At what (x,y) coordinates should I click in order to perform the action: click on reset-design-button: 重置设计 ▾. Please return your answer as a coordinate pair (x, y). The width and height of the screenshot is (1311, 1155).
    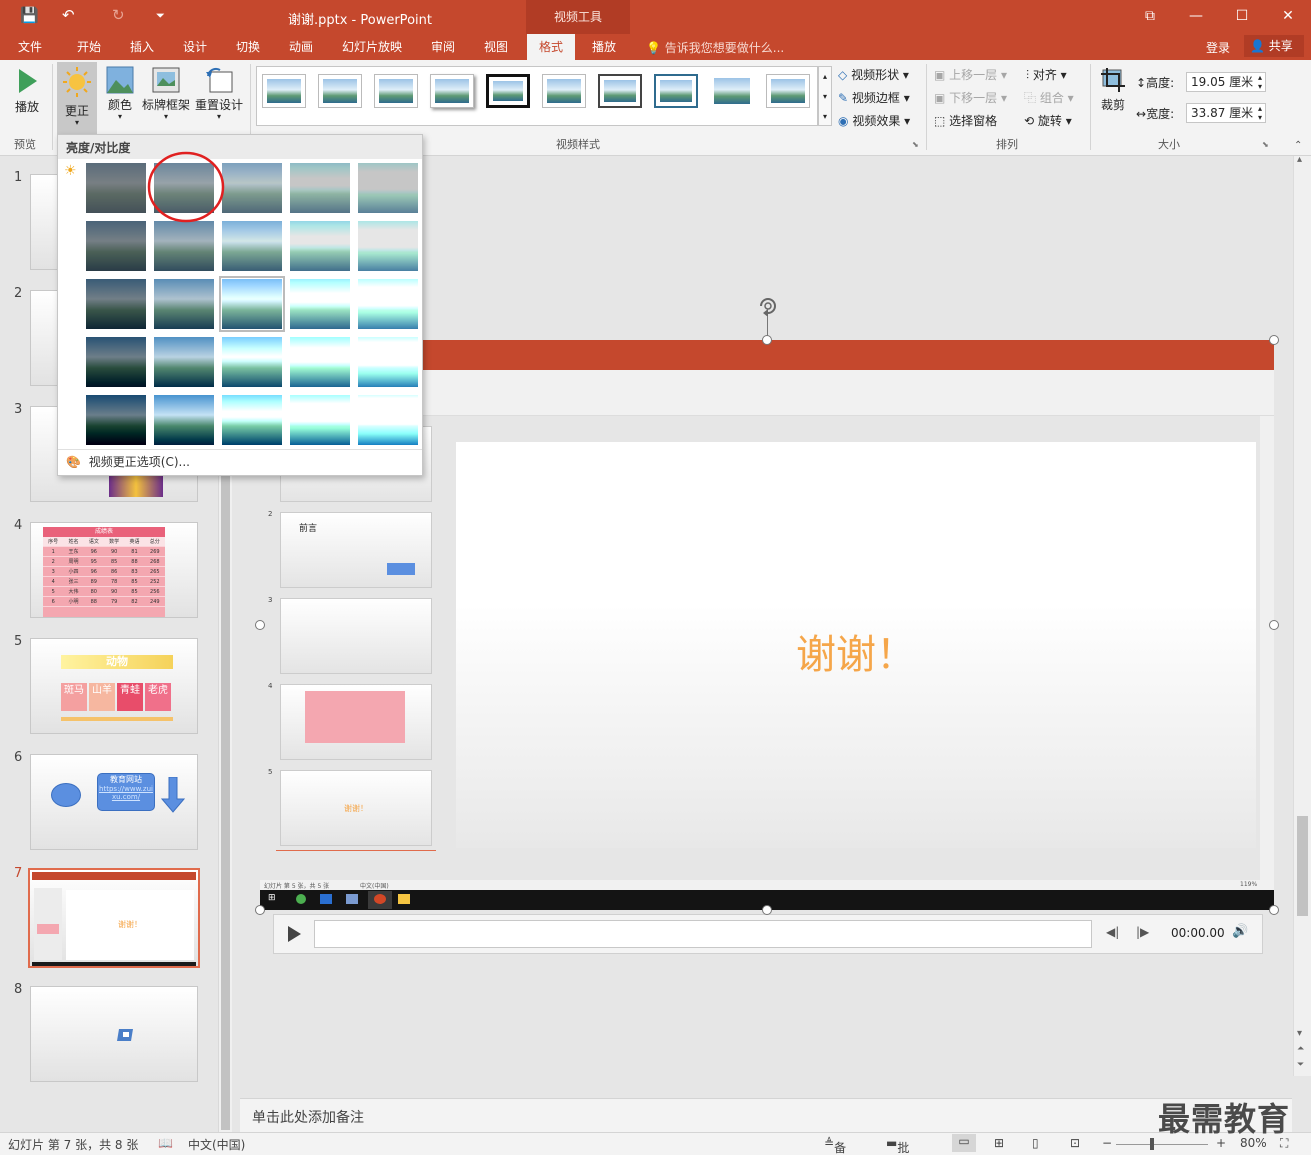
    Looking at the image, I should click on (219, 93).